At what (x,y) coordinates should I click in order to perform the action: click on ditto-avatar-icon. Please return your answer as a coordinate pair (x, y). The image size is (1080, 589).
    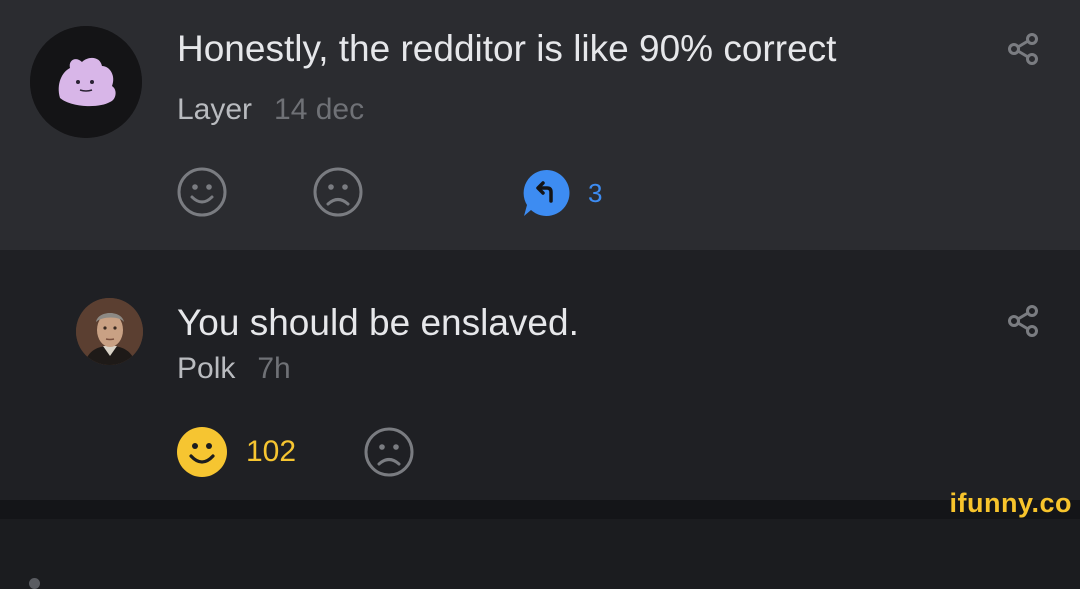
    Looking at the image, I should click on (86, 82).